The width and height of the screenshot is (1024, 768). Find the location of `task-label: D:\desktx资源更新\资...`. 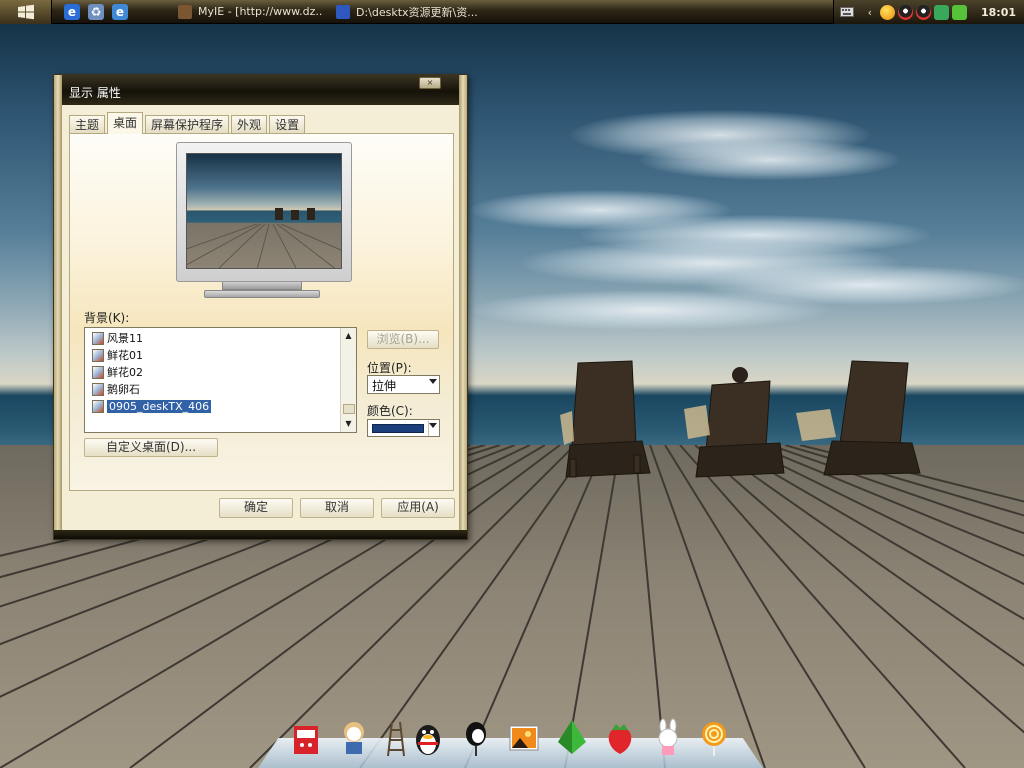

task-label: D:\desktx资源更新\资... is located at coordinates (417, 12).